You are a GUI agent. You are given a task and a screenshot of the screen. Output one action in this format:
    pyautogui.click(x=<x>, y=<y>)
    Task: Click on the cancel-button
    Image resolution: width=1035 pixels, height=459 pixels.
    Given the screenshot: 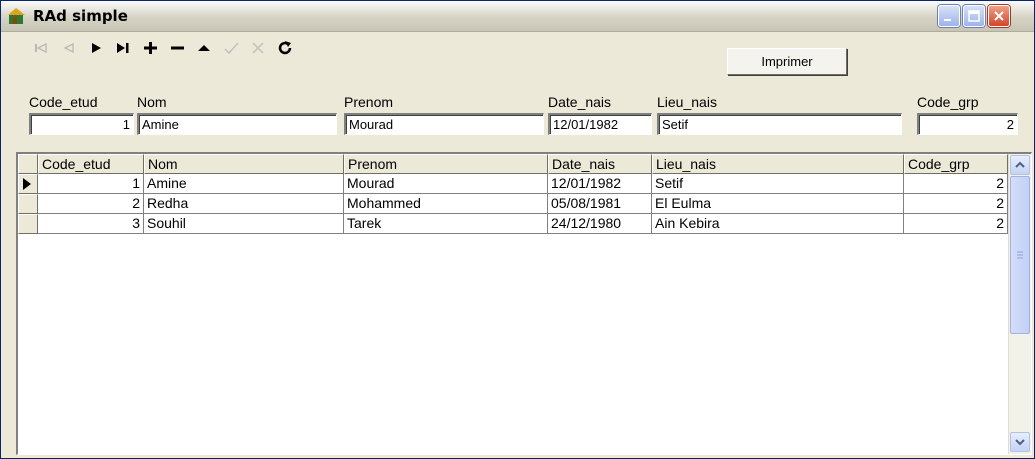 What is the action you would take?
    pyautogui.click(x=258, y=48)
    